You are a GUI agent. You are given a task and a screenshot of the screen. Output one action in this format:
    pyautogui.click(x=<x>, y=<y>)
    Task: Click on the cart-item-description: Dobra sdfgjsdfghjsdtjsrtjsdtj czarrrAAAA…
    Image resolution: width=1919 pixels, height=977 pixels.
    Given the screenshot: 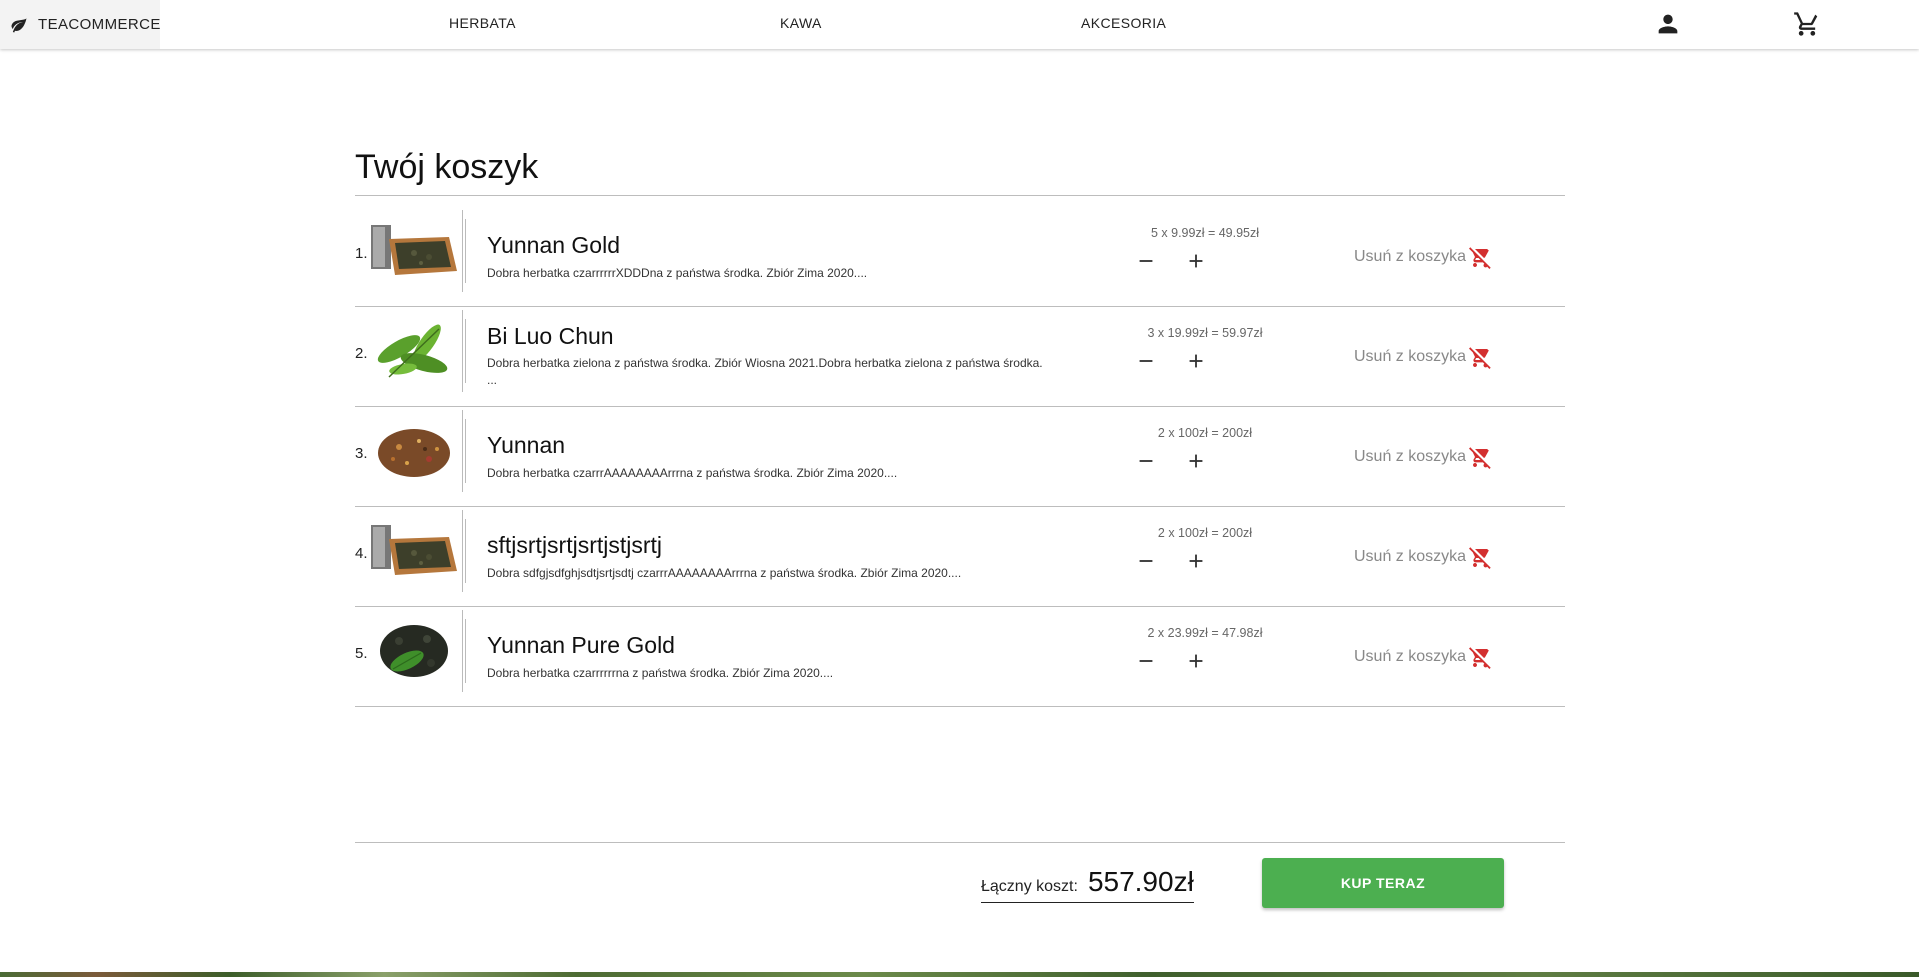 What is the action you would take?
    pyautogui.click(x=724, y=573)
    